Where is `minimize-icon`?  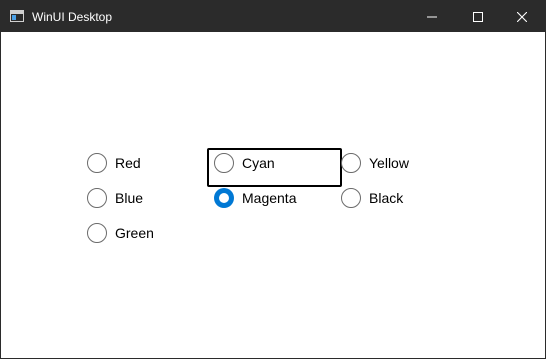 minimize-icon is located at coordinates (432, 16).